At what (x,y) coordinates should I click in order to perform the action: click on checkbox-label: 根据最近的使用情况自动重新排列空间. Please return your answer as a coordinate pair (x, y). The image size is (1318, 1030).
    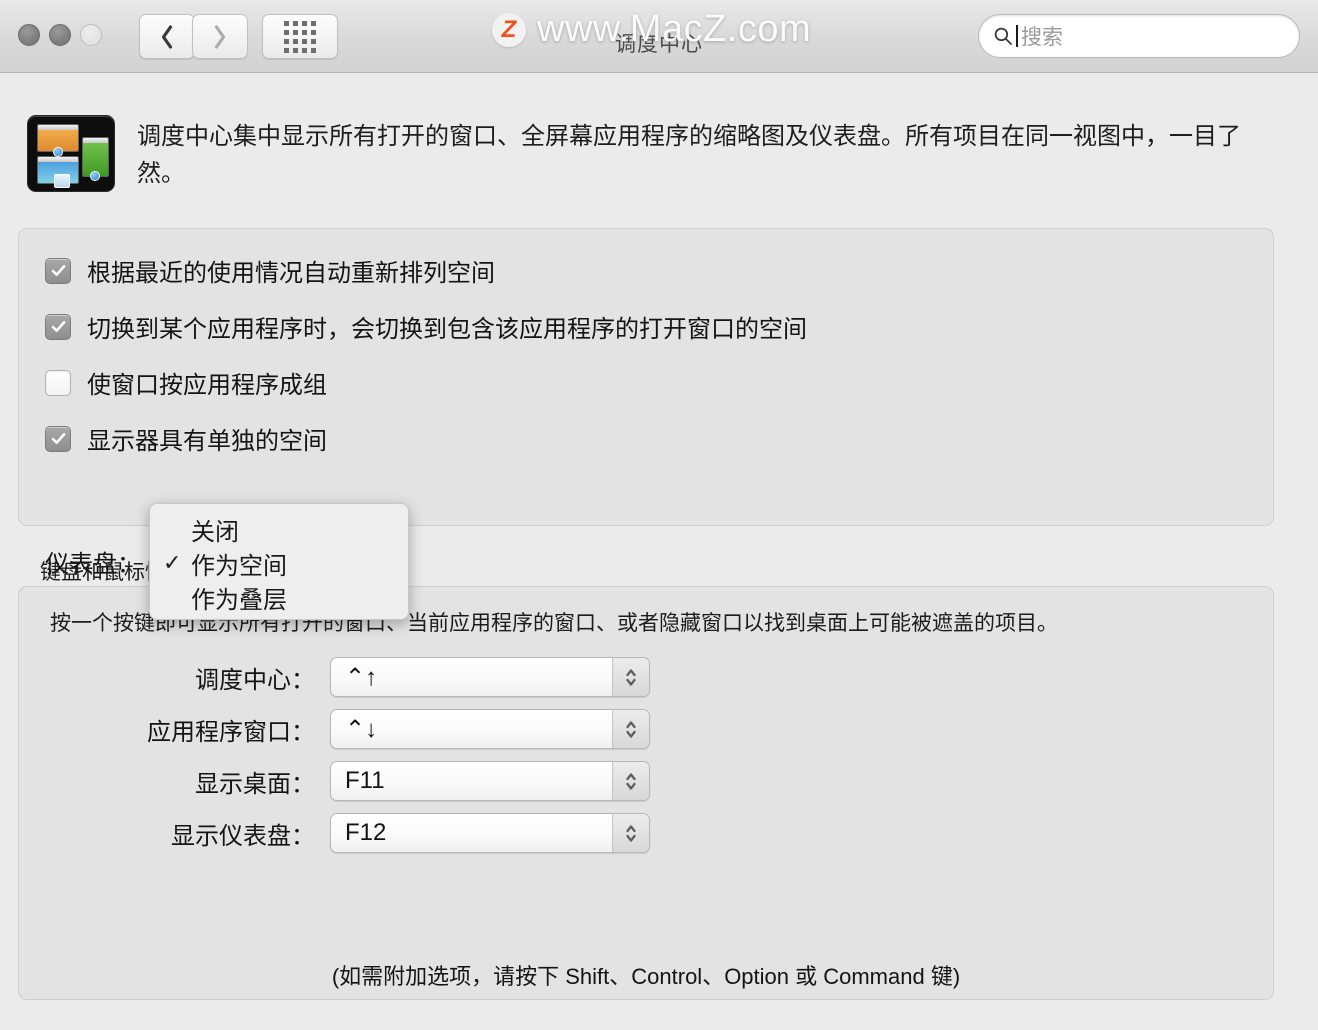
    Looking at the image, I should click on (291, 273).